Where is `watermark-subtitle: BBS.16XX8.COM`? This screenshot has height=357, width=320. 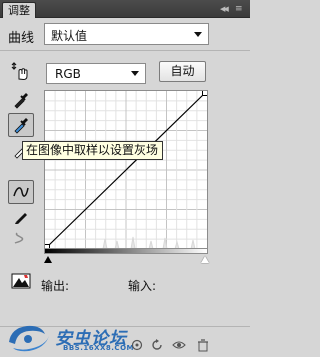 watermark-subtitle: BBS.16XX8.COM is located at coordinates (98, 348).